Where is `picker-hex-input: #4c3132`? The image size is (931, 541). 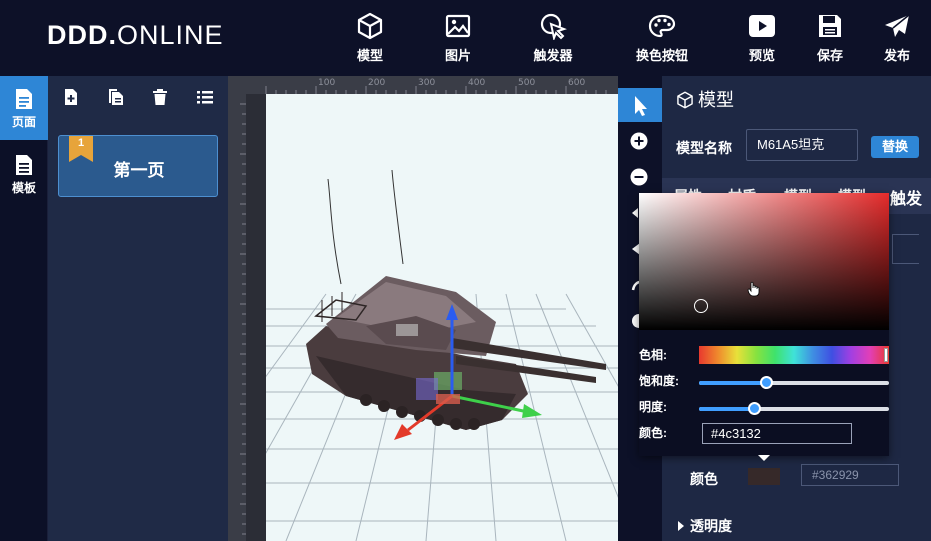
picker-hex-input: #4c3132 is located at coordinates (777, 433).